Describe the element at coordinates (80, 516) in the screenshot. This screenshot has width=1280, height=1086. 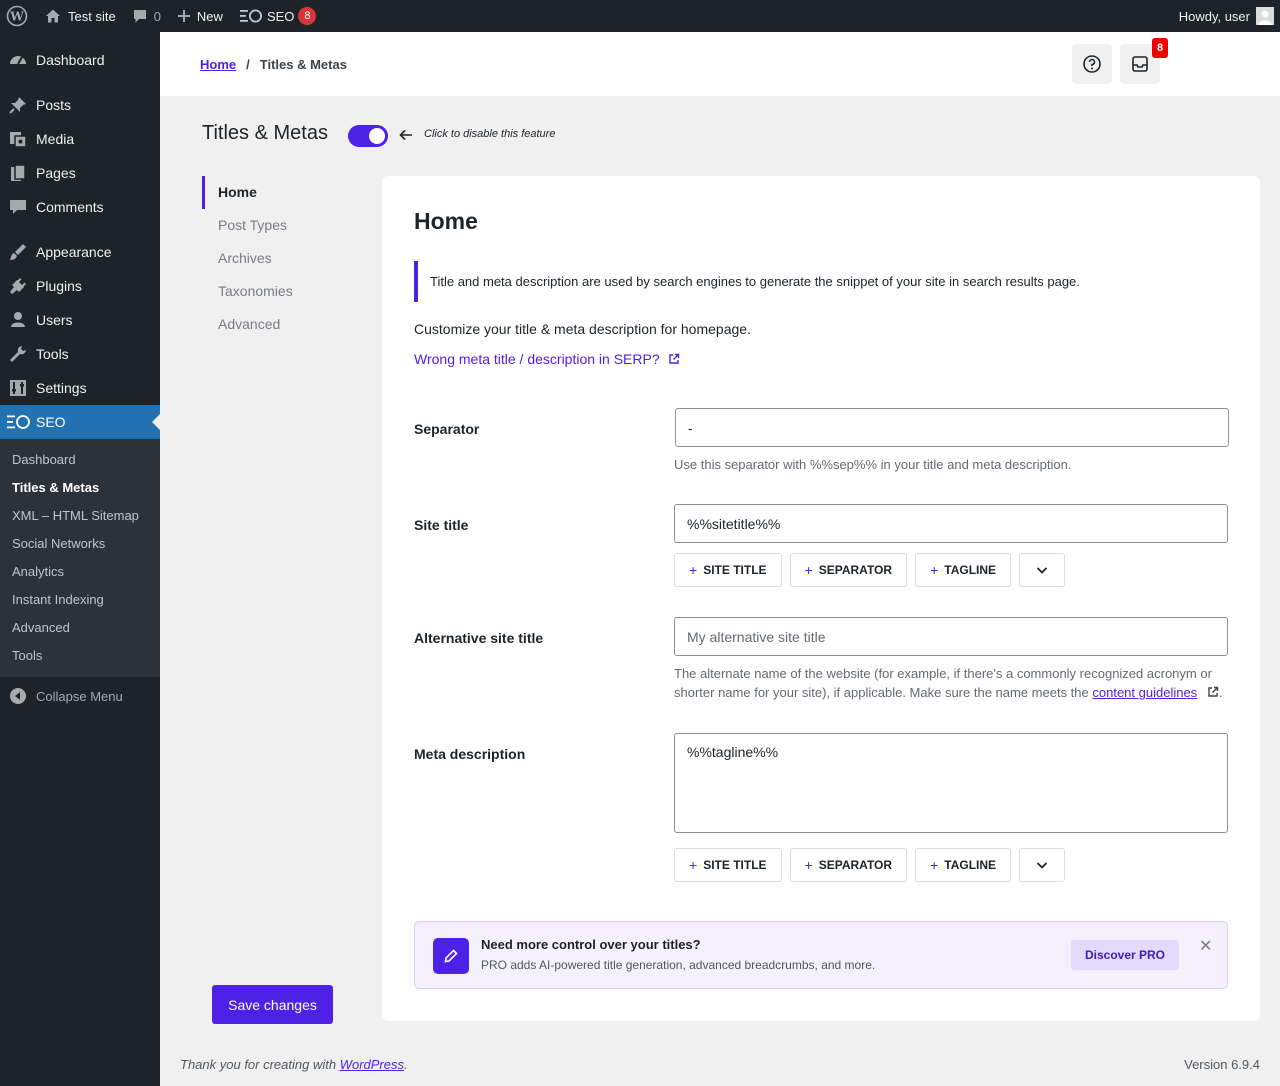
I see `submenu-item-sitemap: XML – HTML Sitemap` at that location.